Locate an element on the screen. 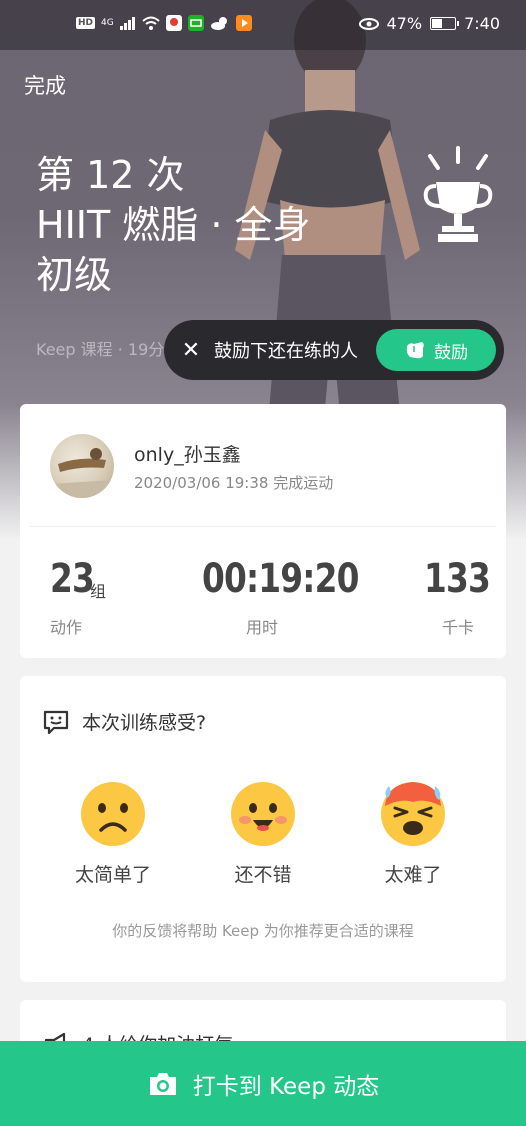  workout-level: 初级 is located at coordinates (74, 275).